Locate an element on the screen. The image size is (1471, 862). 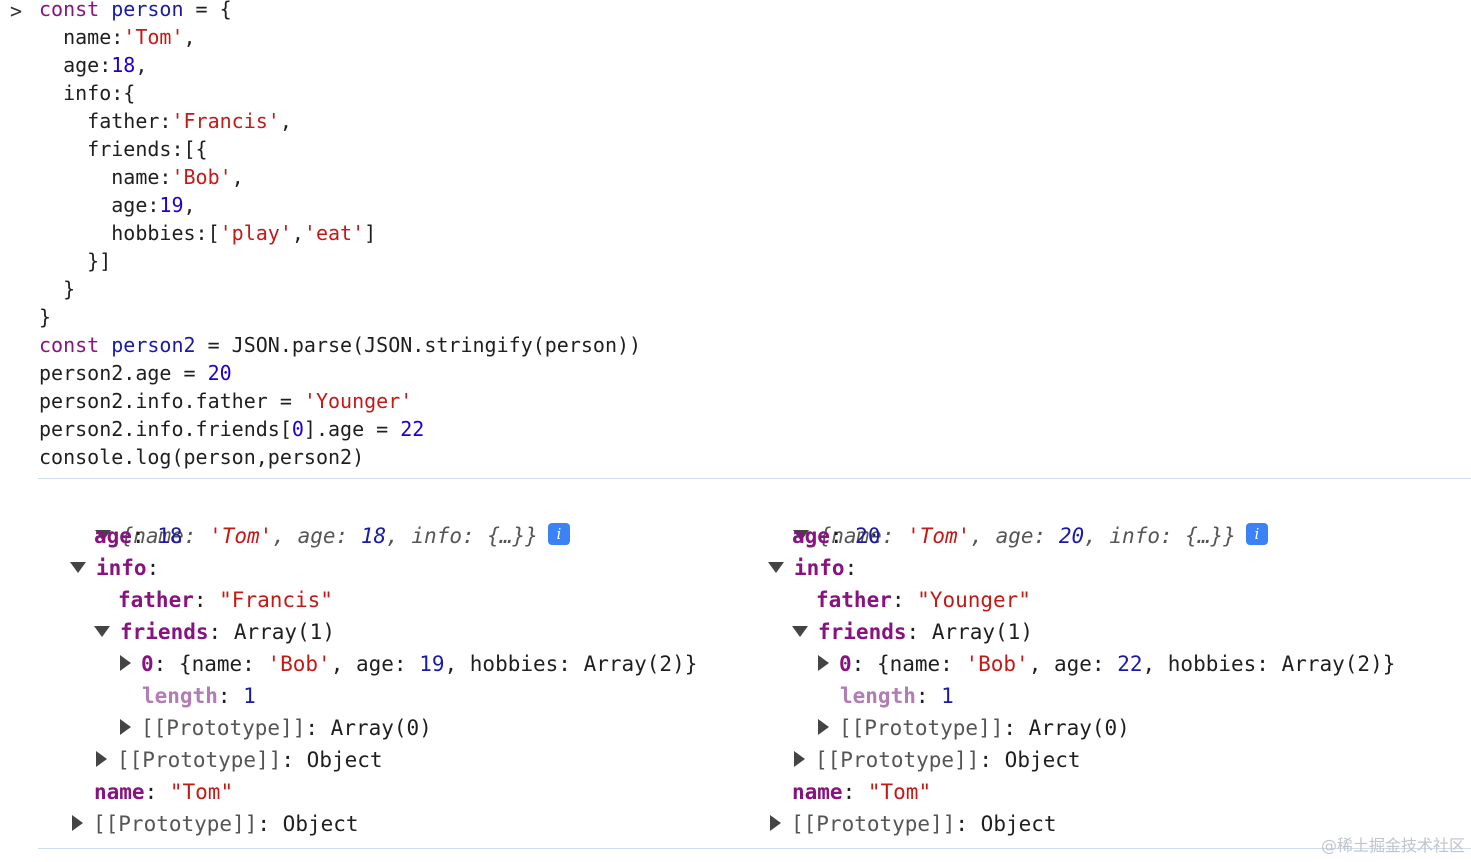
code-token: = { is located at coordinates (207, 10).